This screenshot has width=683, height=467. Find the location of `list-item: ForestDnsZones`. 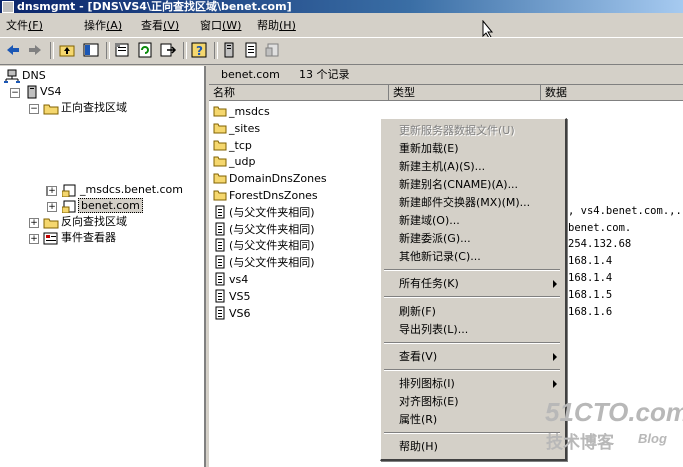

list-item: ForestDnsZones is located at coordinates (265, 194).